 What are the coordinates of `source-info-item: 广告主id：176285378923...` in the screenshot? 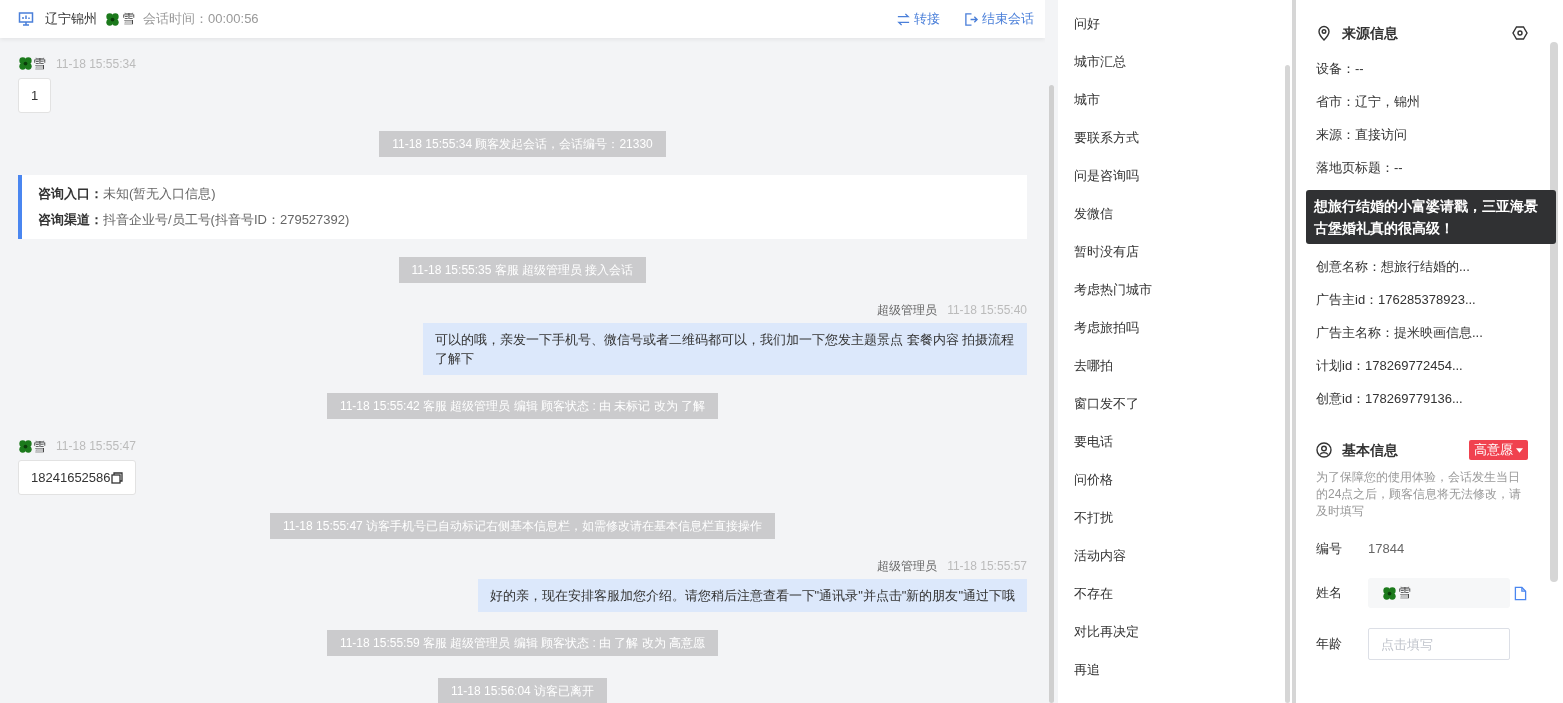 It's located at (1396, 300).